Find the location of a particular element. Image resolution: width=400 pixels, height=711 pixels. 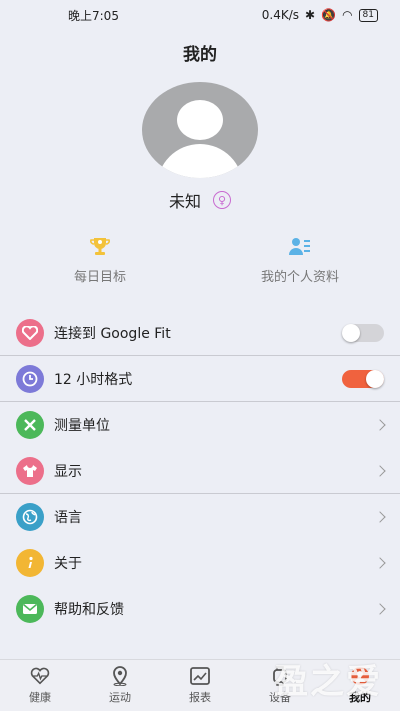

settings-row-12-hour: 12 小时格式 is located at coordinates (200, 379).